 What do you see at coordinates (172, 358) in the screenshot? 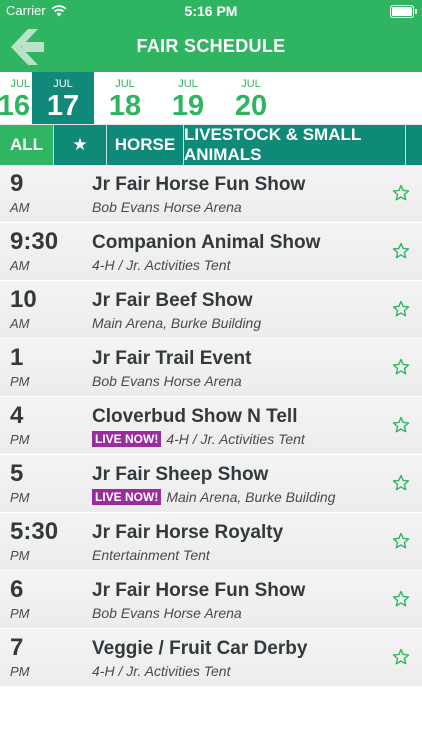
I see `event-title: Jr Fair Trail Event` at bounding box center [172, 358].